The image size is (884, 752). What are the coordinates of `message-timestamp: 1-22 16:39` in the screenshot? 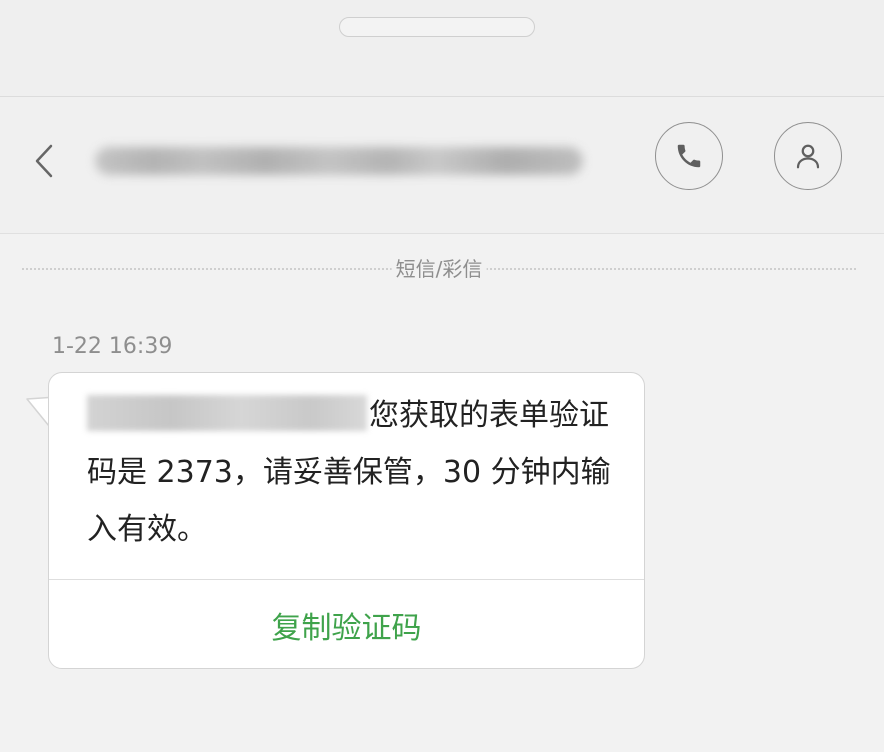 It's located at (112, 346).